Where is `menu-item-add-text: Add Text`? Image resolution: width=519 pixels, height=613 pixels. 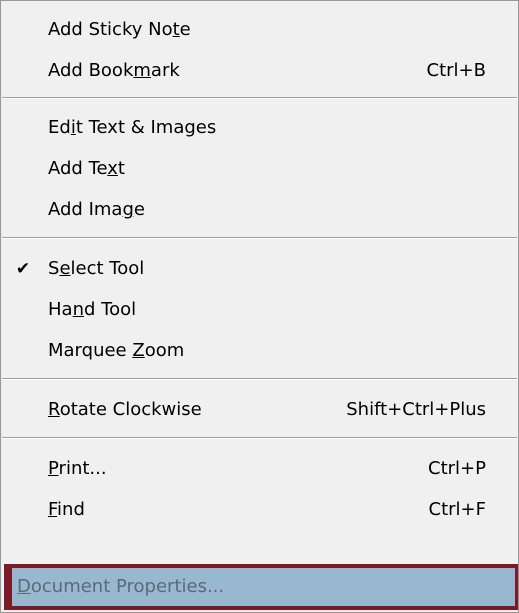
menu-item-add-text: Add Text is located at coordinates (259, 168).